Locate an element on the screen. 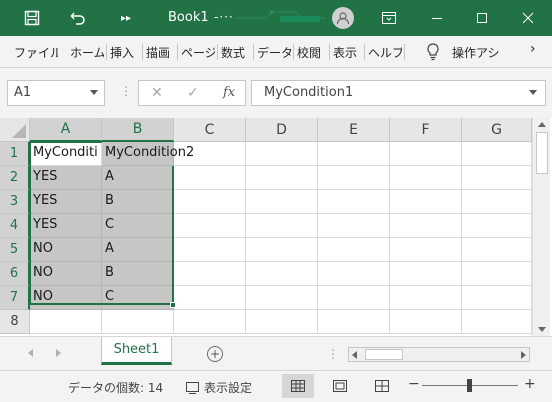 The image size is (552, 402). formula-bar-resize-handle: ⋮ is located at coordinates (126, 91).